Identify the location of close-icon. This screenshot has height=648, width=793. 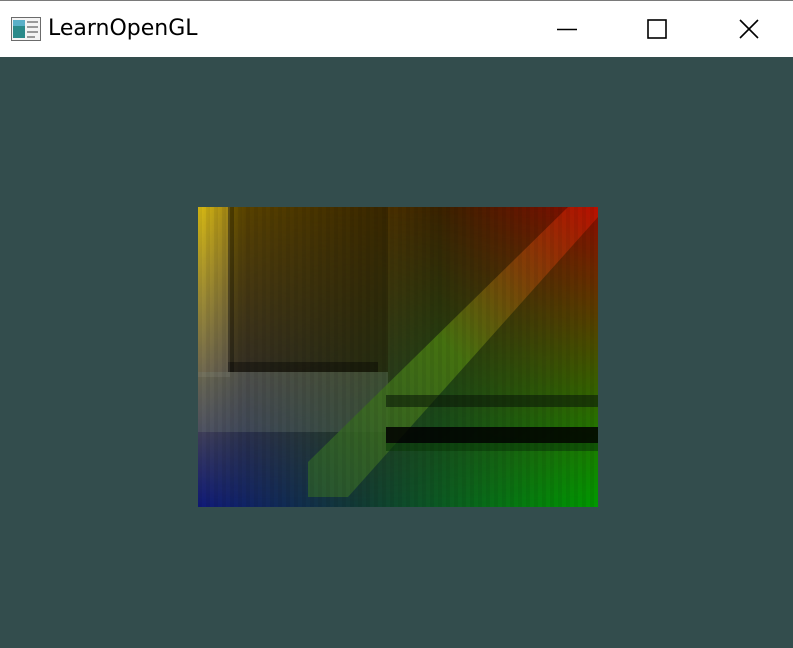
(749, 29).